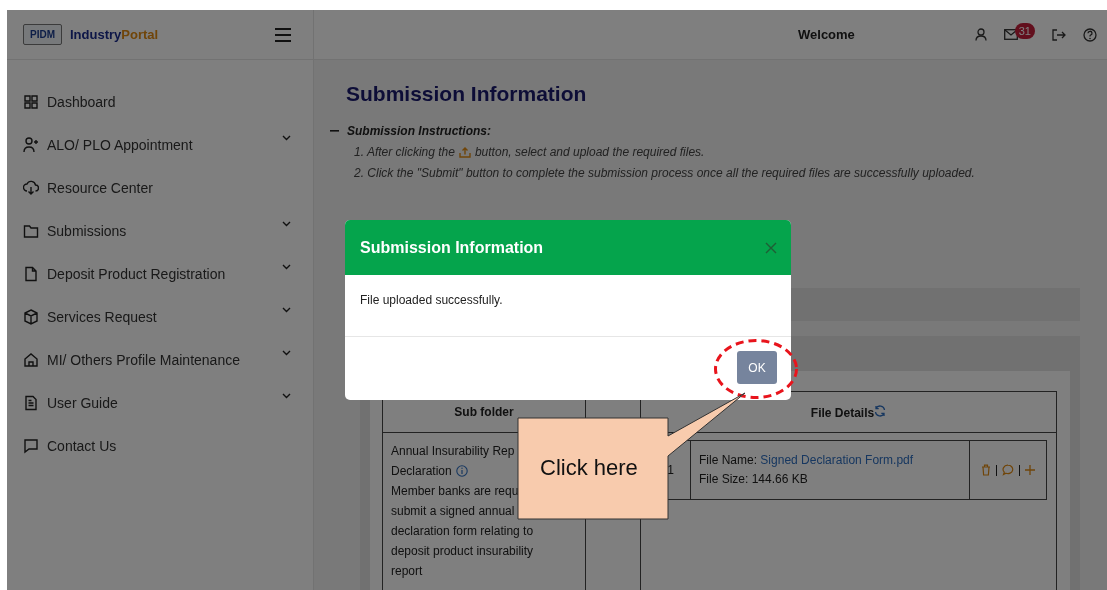  What do you see at coordinates (136, 273) in the screenshot?
I see `sidebar-item: Deposit Product Registration` at bounding box center [136, 273].